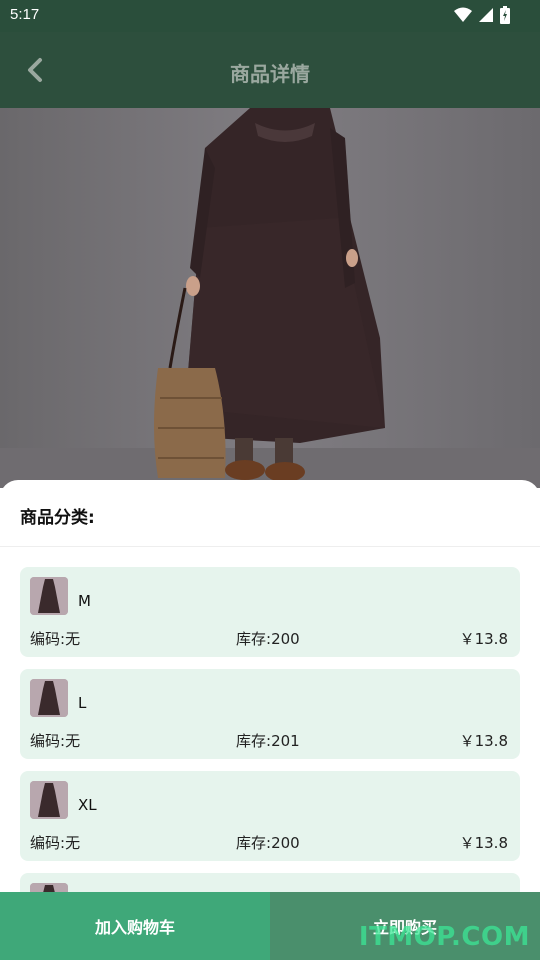 The image size is (540, 960). I want to click on wifi-icon, so click(463, 14).